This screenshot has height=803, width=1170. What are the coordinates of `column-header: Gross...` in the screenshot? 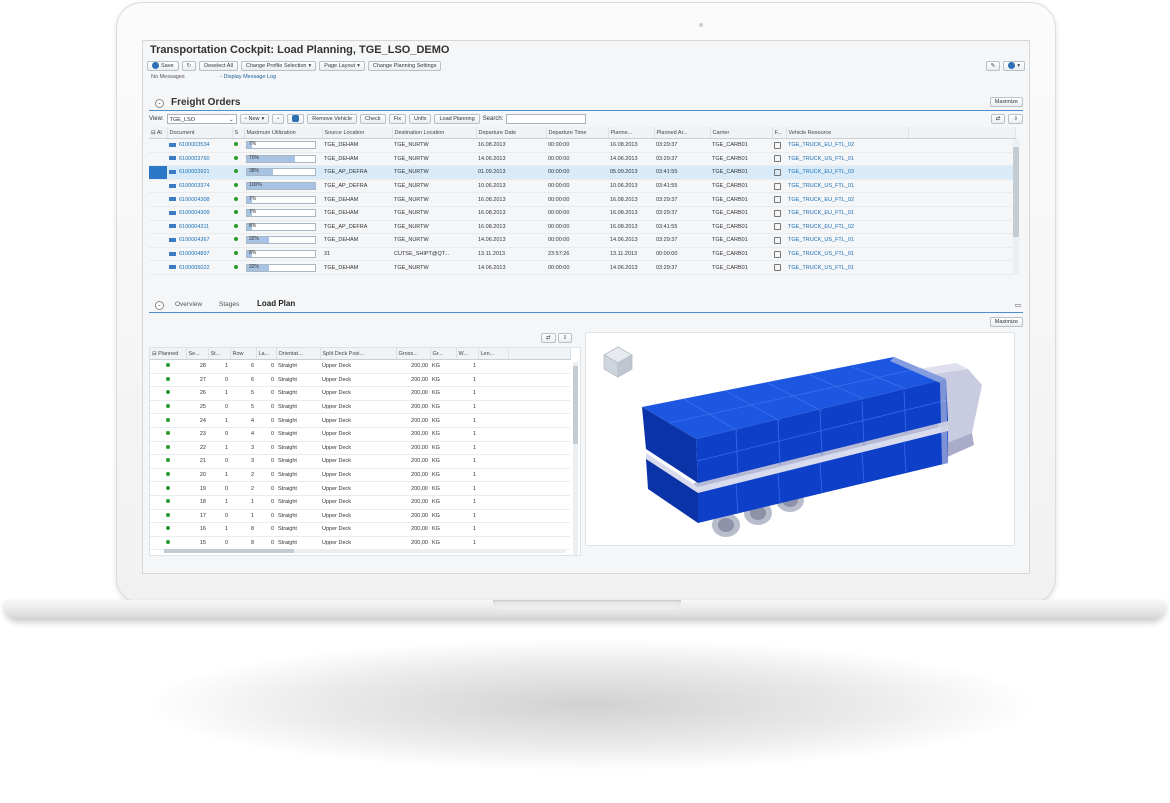 It's located at (413, 354).